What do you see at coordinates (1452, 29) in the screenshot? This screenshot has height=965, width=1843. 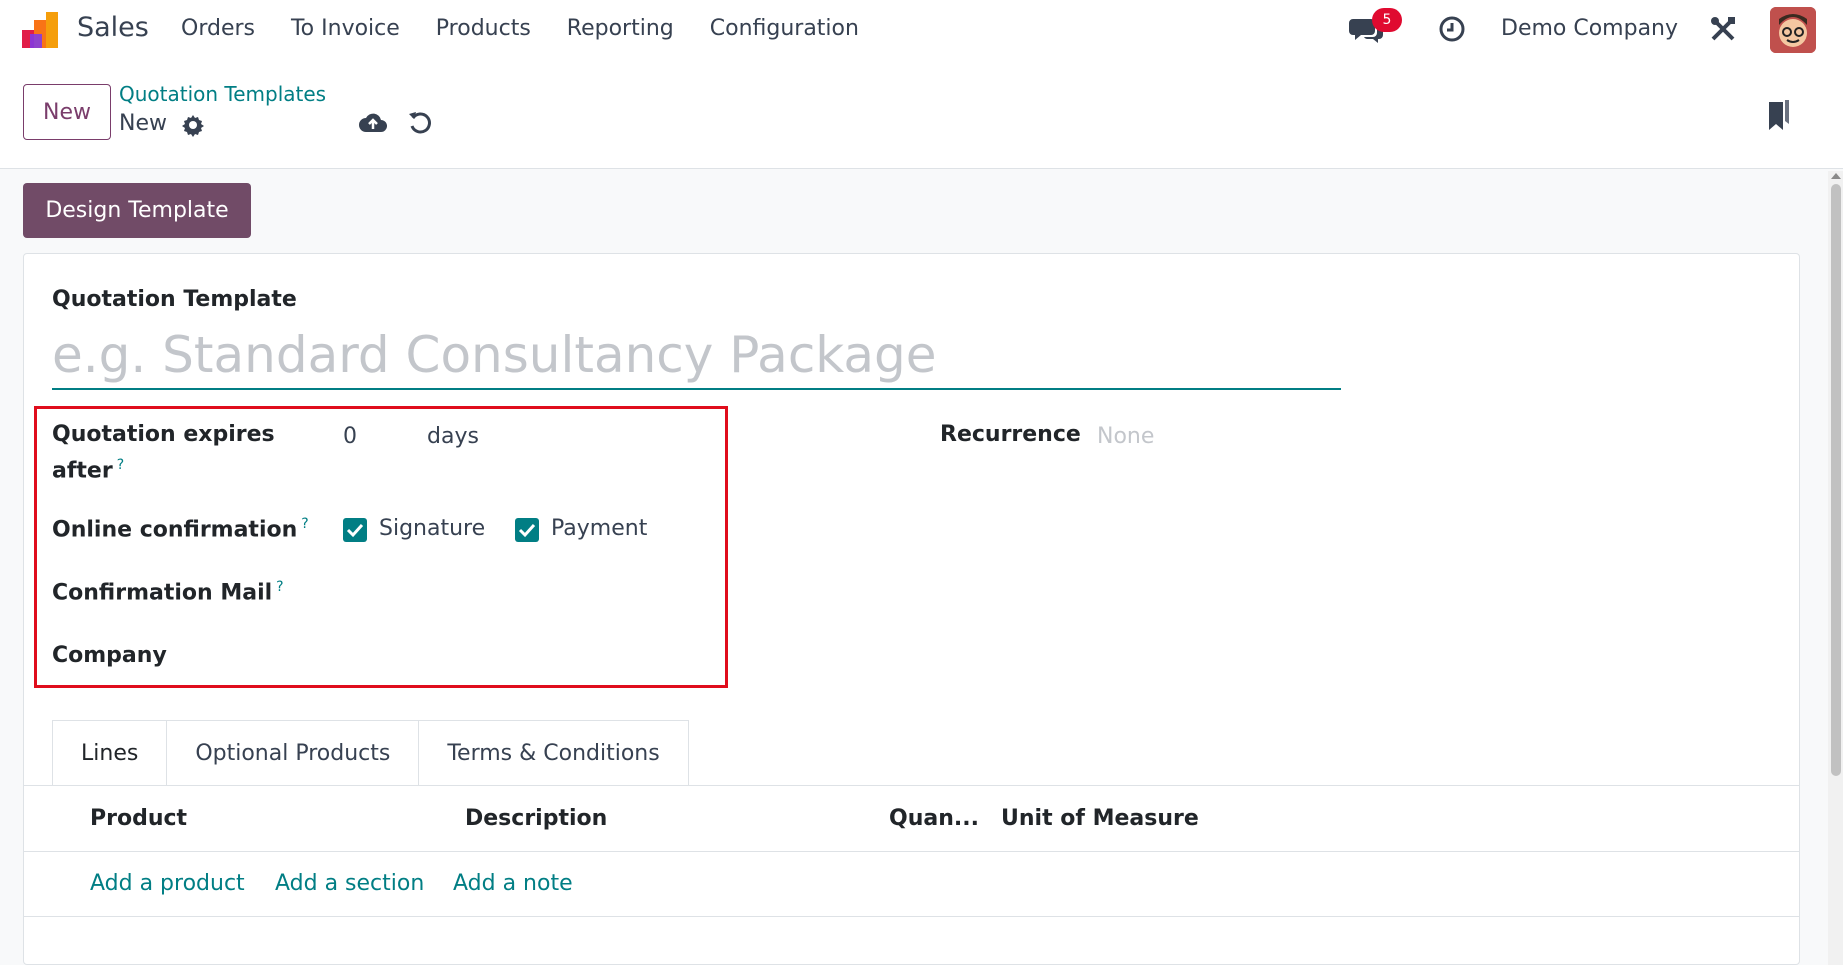 I see `clock-icon` at bounding box center [1452, 29].